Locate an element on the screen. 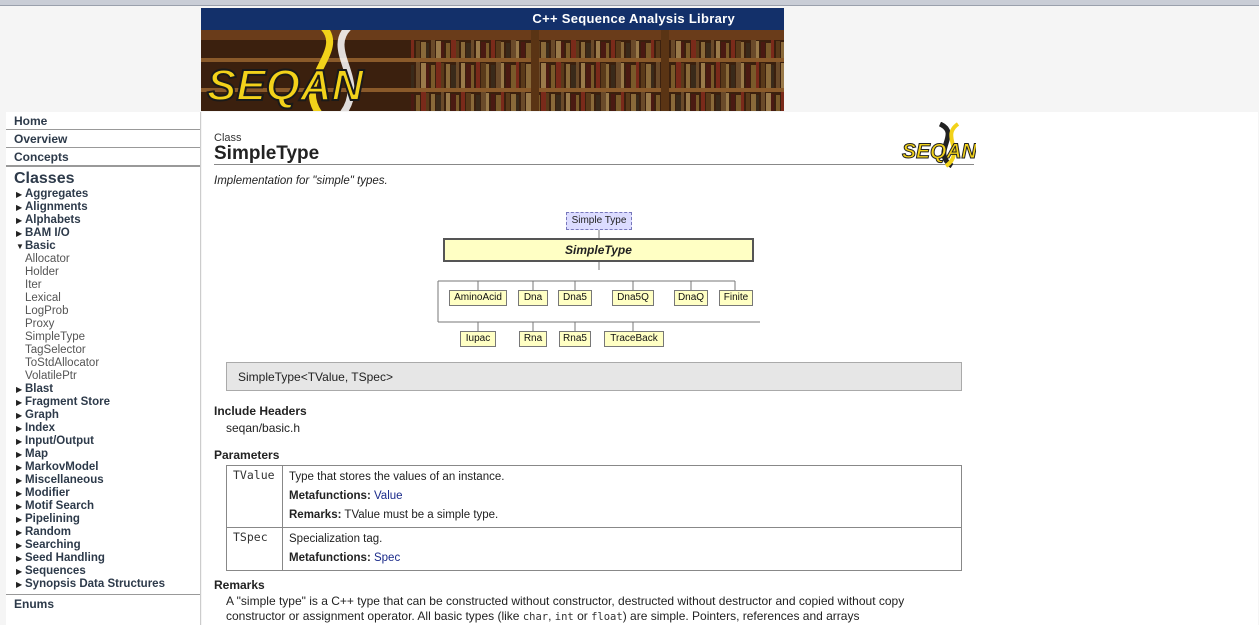 This screenshot has height=625, width=1259. code-int: int is located at coordinates (564, 617).